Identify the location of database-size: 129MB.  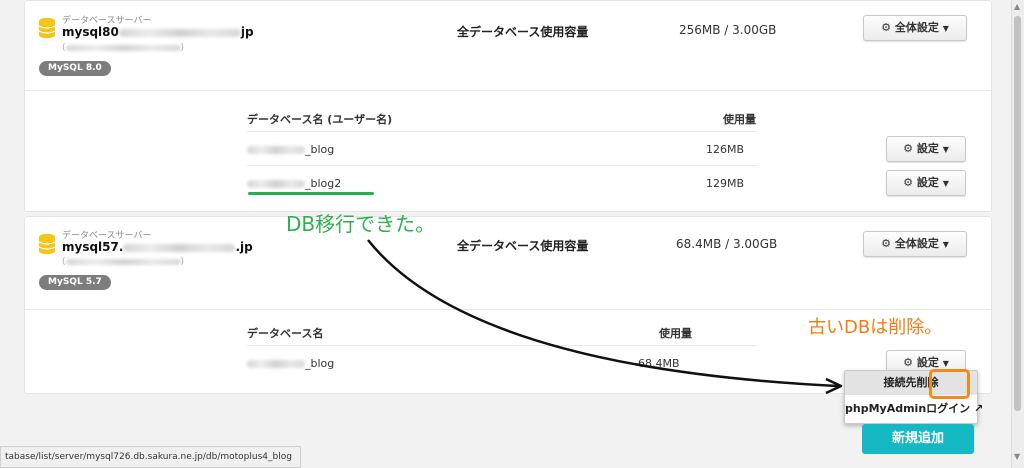
(725, 183).